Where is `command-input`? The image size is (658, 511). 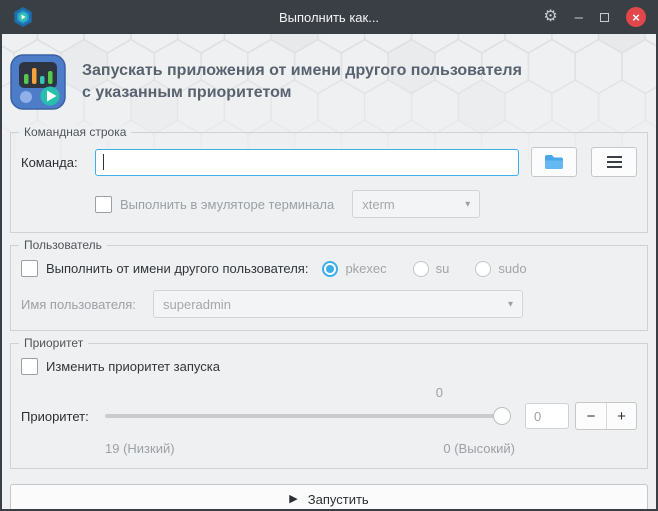
command-input is located at coordinates (307, 162).